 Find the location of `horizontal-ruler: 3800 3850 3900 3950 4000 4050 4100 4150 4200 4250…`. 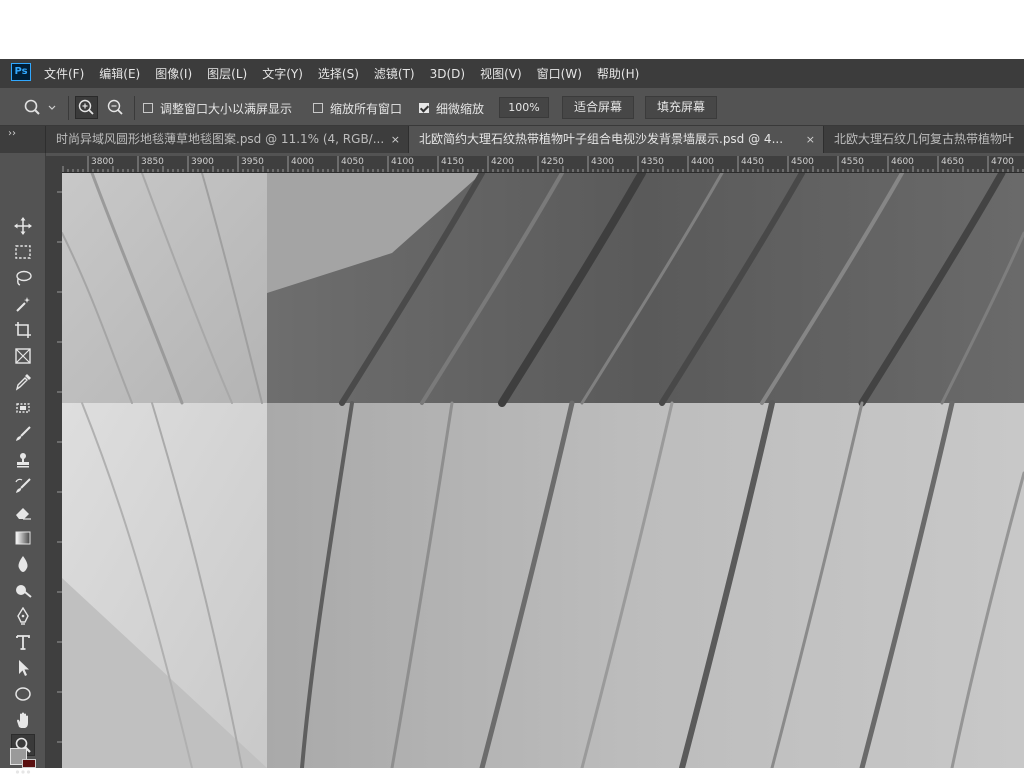

horizontal-ruler: 3800 3850 3900 3950 4000 4050 4100 4150 4200 4250… is located at coordinates (543, 164).